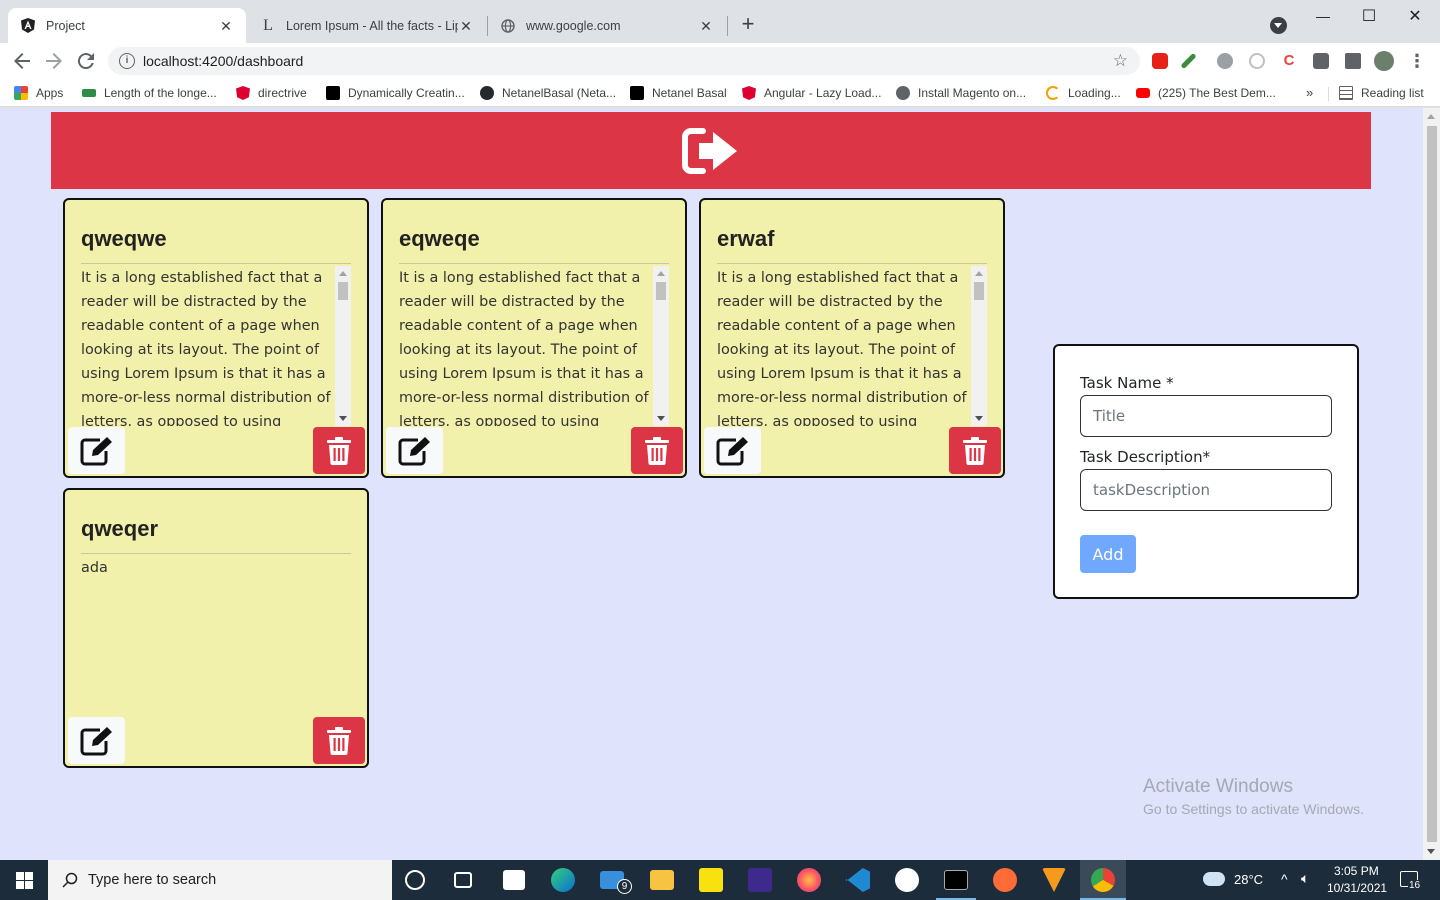 The image size is (1440, 900). I want to click on trash-icon, so click(975, 450).